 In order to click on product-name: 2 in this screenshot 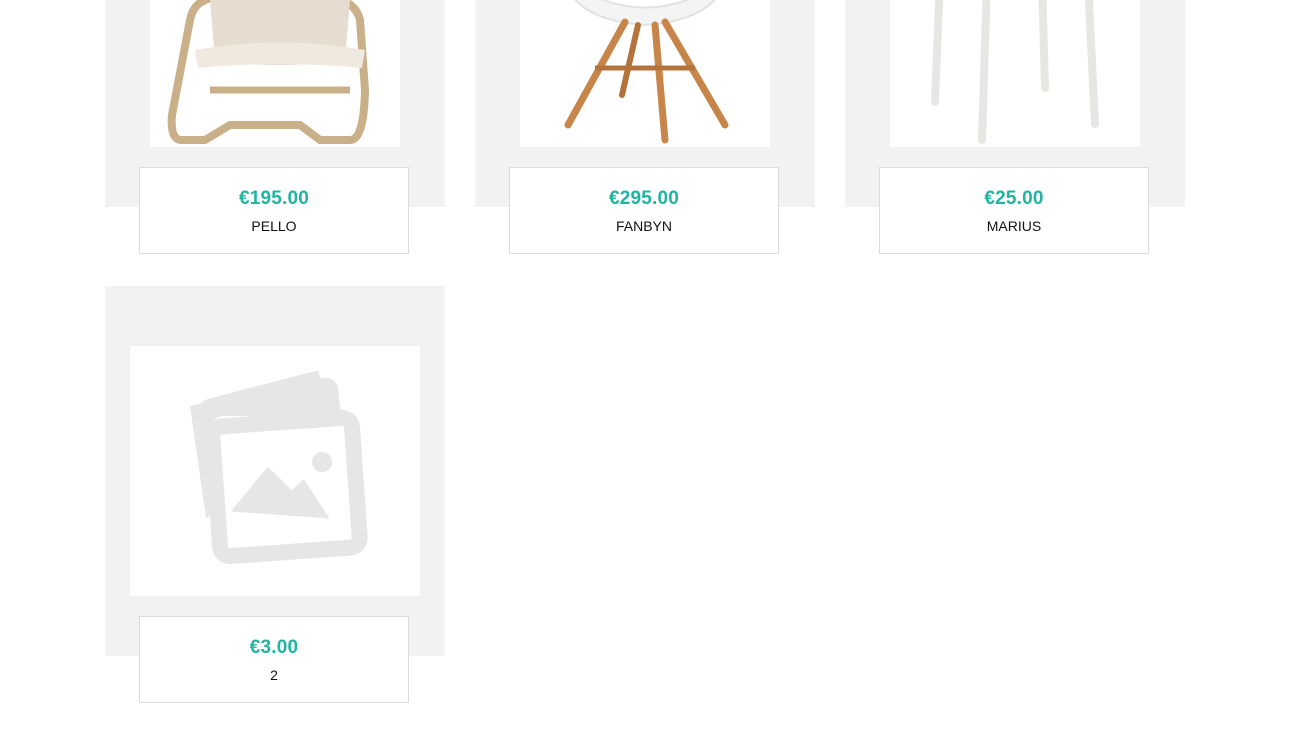, I will do `click(274, 675)`.